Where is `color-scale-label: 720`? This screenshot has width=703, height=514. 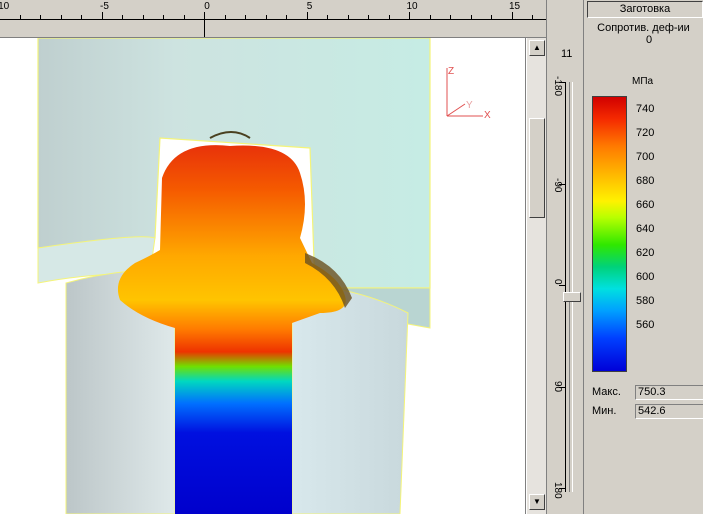
color-scale-label: 720 is located at coordinates (645, 133).